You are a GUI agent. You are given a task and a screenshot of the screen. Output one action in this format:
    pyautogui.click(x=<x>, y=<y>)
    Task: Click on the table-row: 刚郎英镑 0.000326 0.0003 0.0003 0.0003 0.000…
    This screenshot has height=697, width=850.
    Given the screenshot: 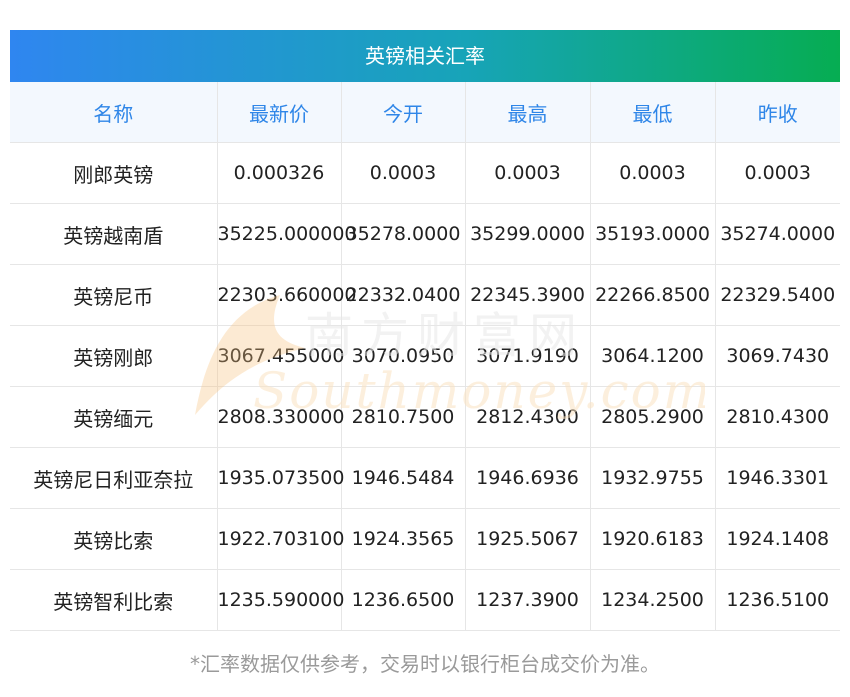 What is the action you would take?
    pyautogui.click(x=425, y=173)
    